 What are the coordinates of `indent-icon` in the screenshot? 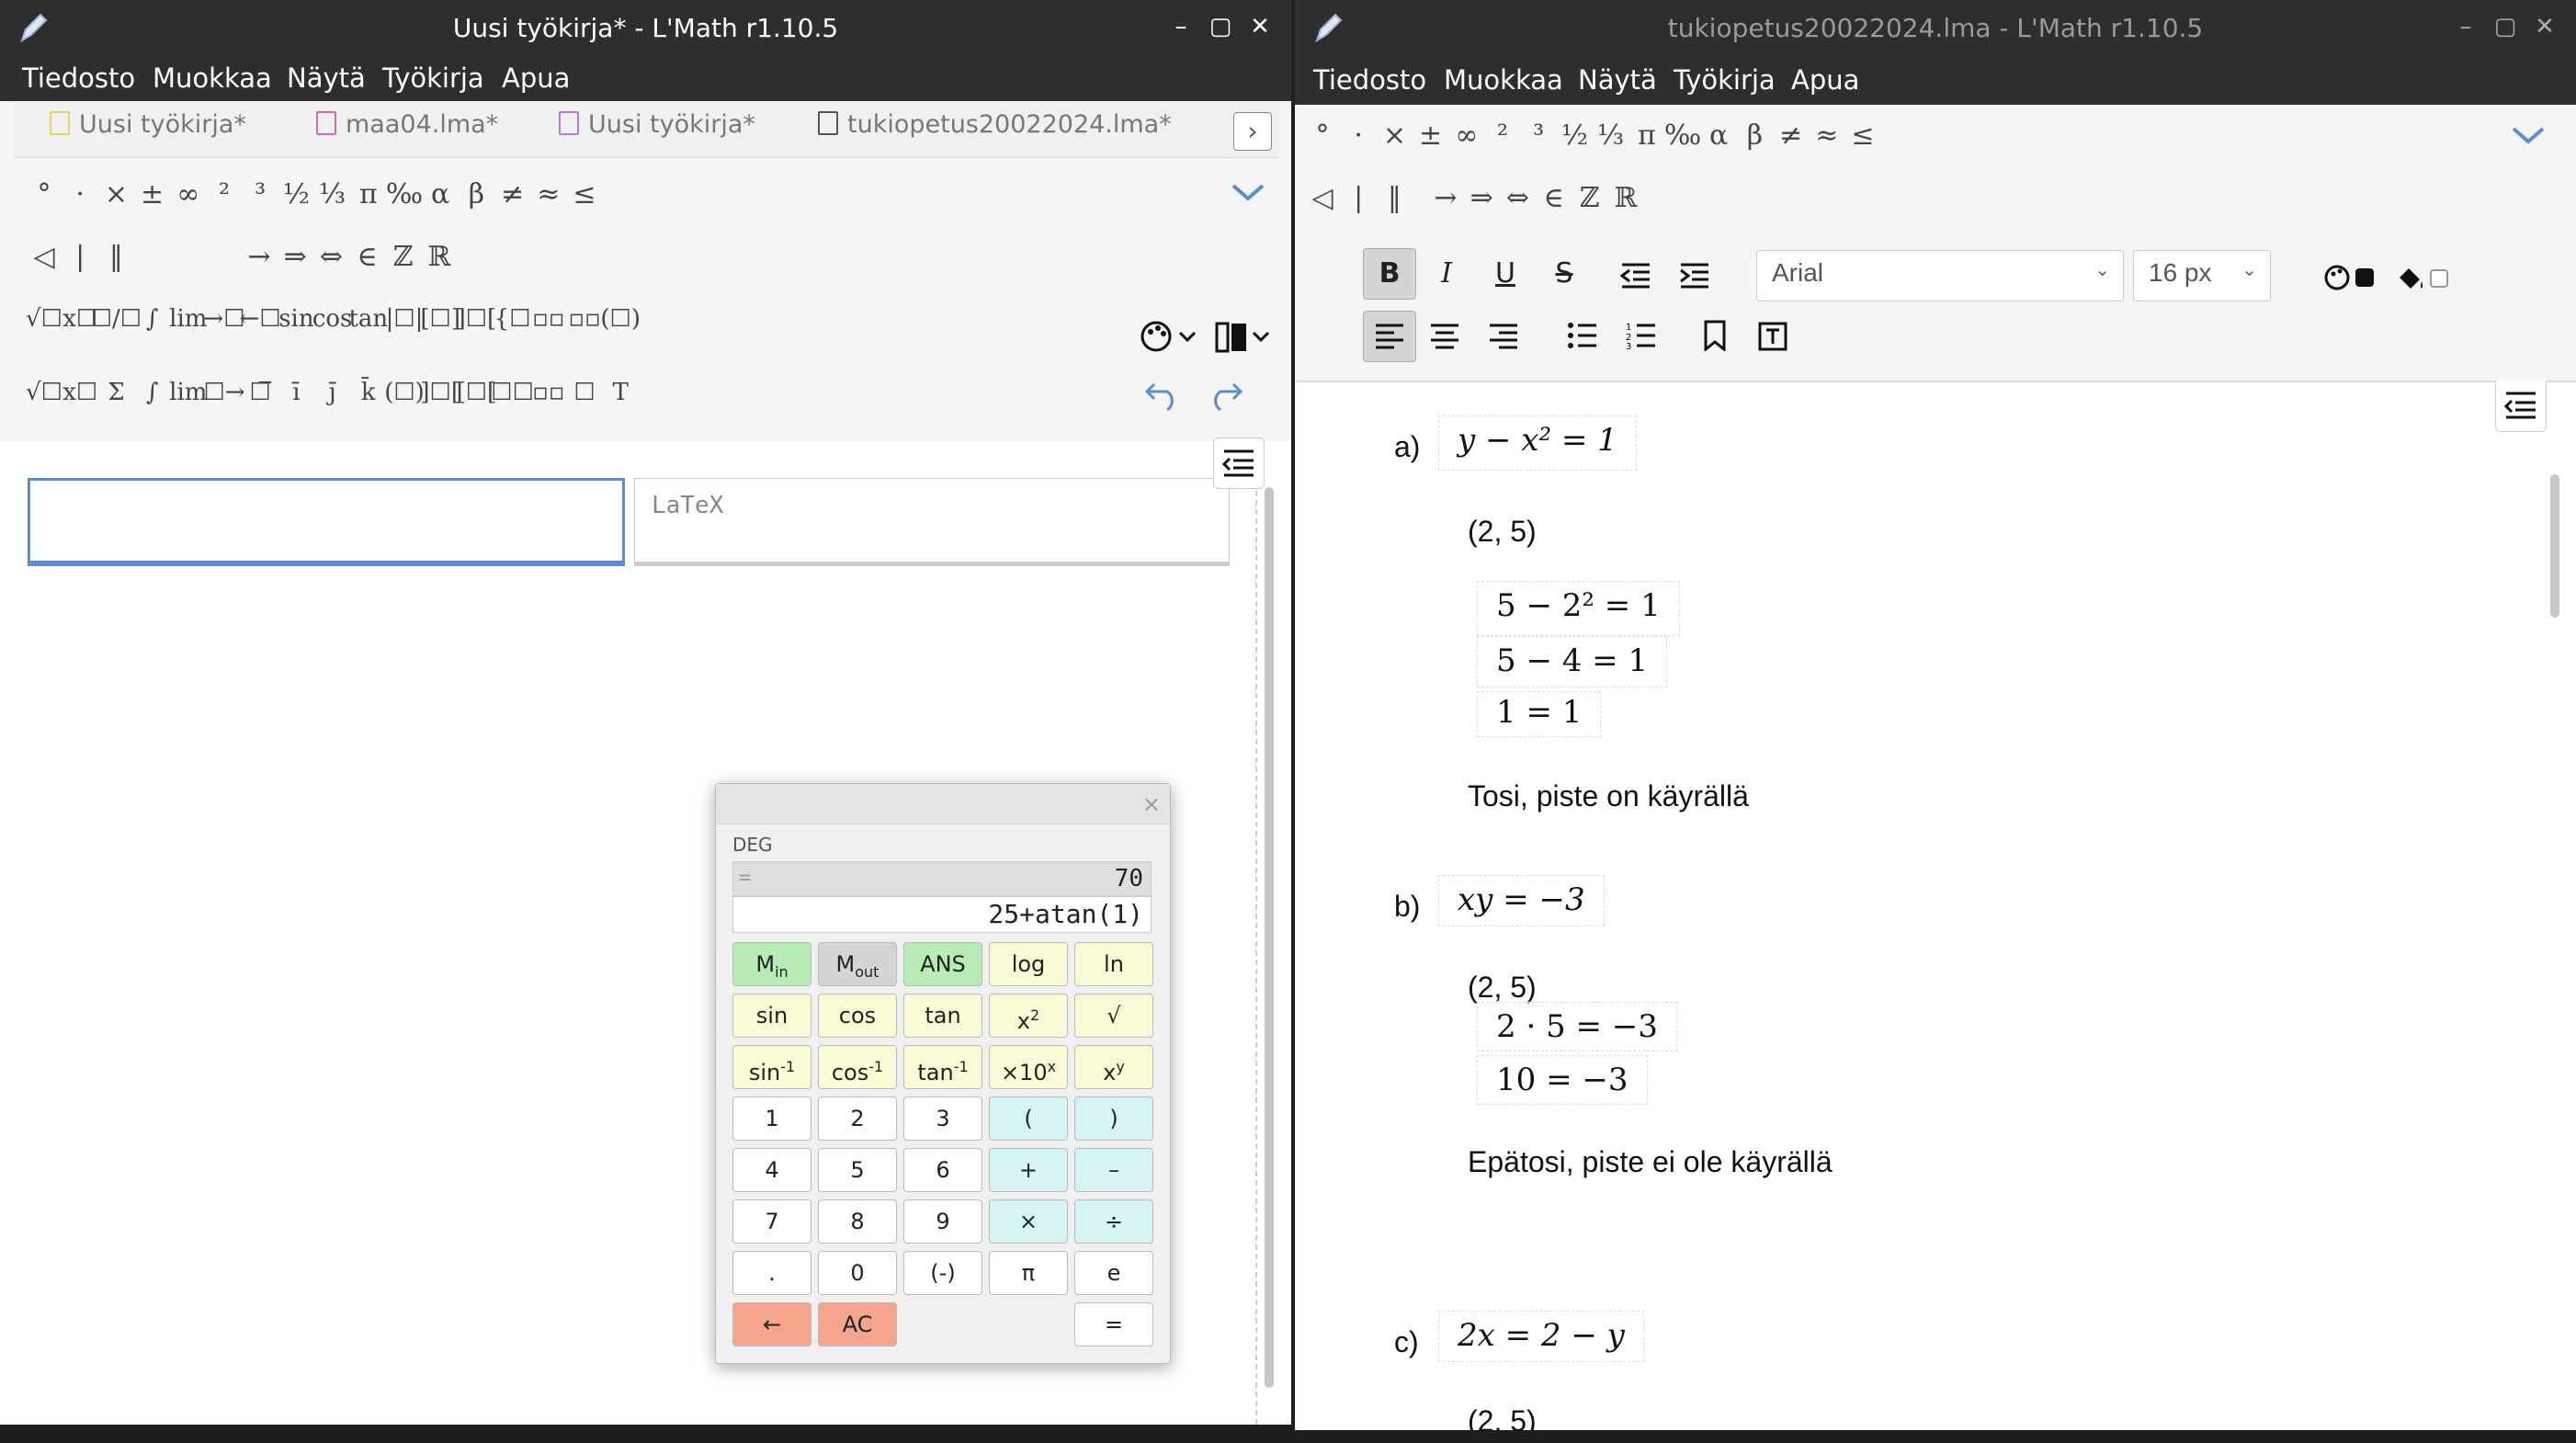 It's located at (1695, 276).